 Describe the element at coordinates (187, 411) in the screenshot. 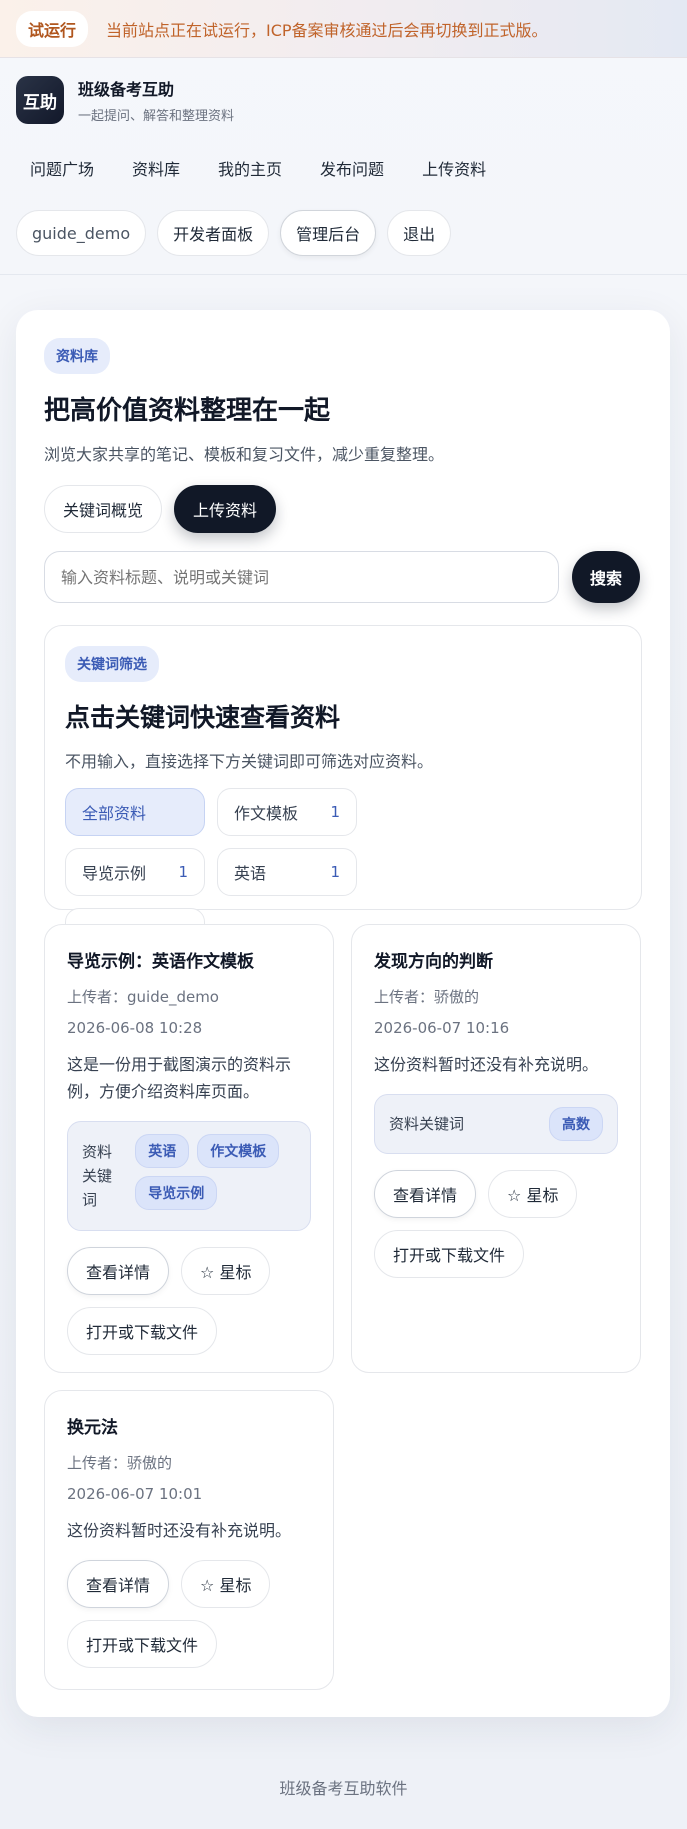

I see `page-title: 把高价值资料整理在一起` at that location.